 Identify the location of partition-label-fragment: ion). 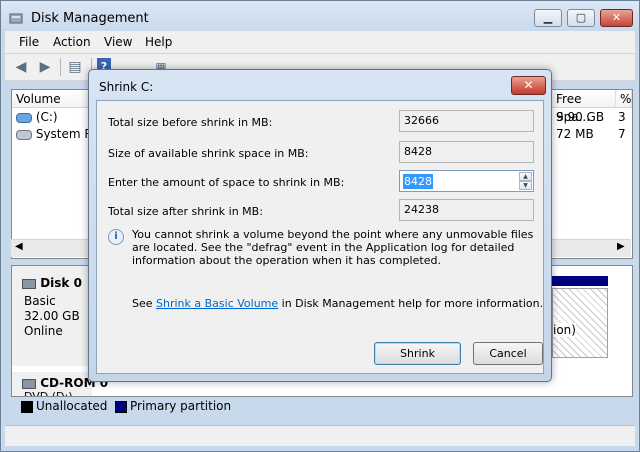
(564, 330).